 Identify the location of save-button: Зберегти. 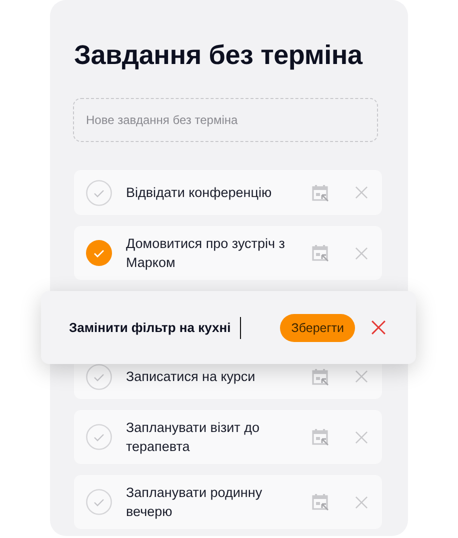
(317, 328).